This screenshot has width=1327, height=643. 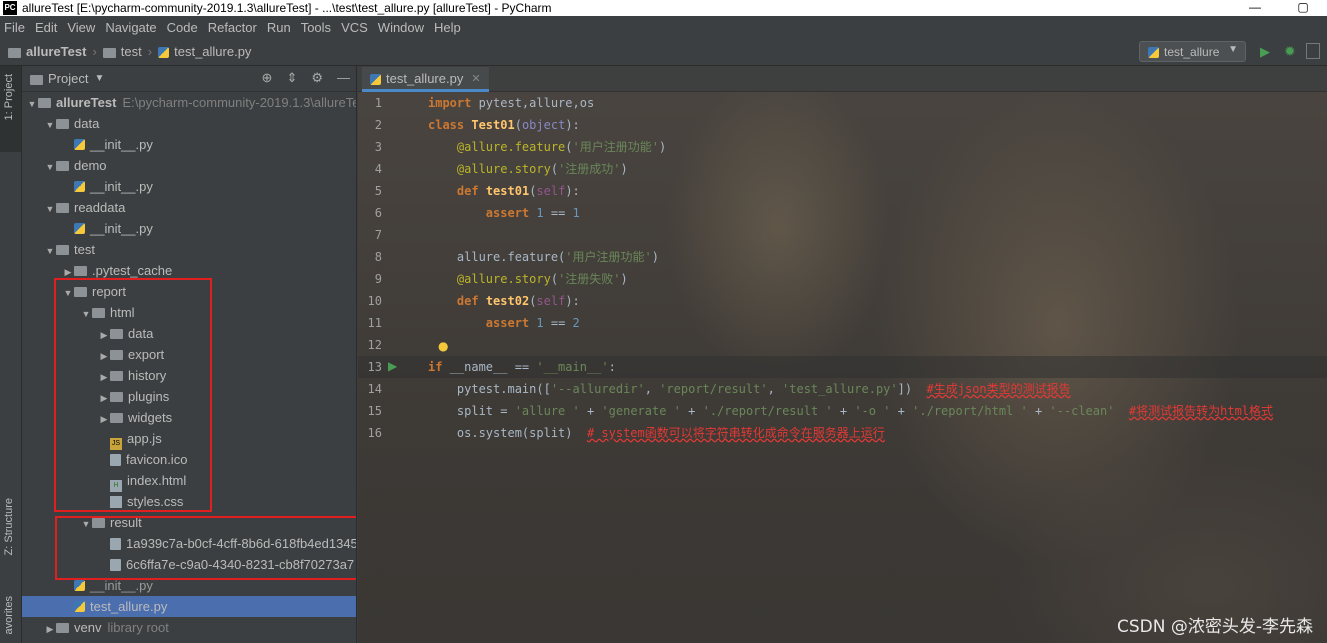 I want to click on run-gutter-icon: ▶, so click(x=392, y=366).